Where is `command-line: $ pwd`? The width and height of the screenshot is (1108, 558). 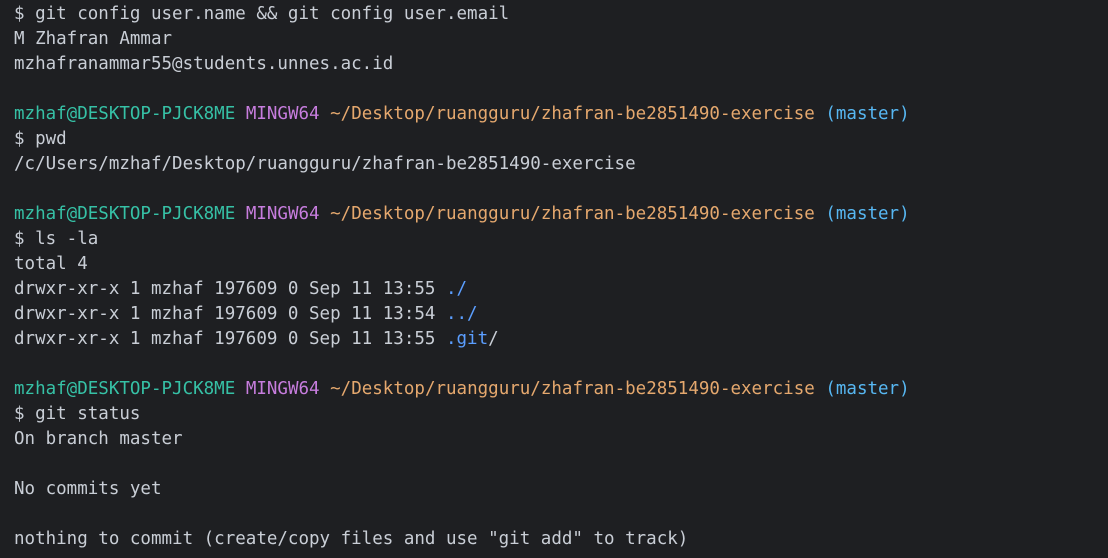
command-line: $ pwd is located at coordinates (40, 139).